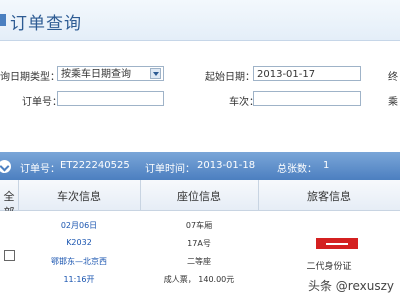 Image resolution: width=400 pixels, height=300 pixels. What do you see at coordinates (110, 98) in the screenshot?
I see `order-no-input` at bounding box center [110, 98].